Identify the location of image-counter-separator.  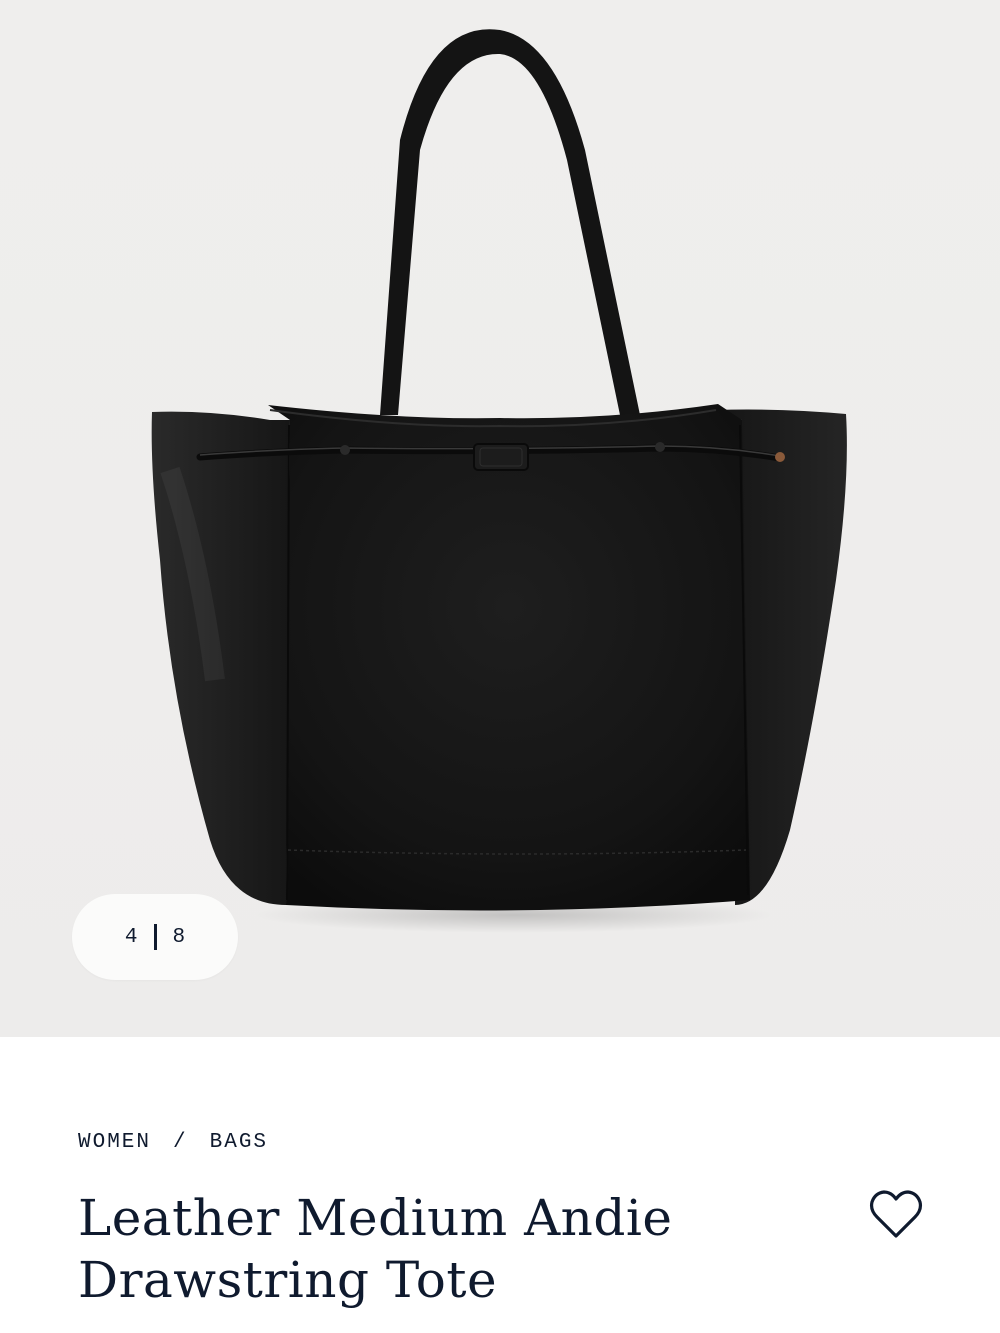
(155, 937).